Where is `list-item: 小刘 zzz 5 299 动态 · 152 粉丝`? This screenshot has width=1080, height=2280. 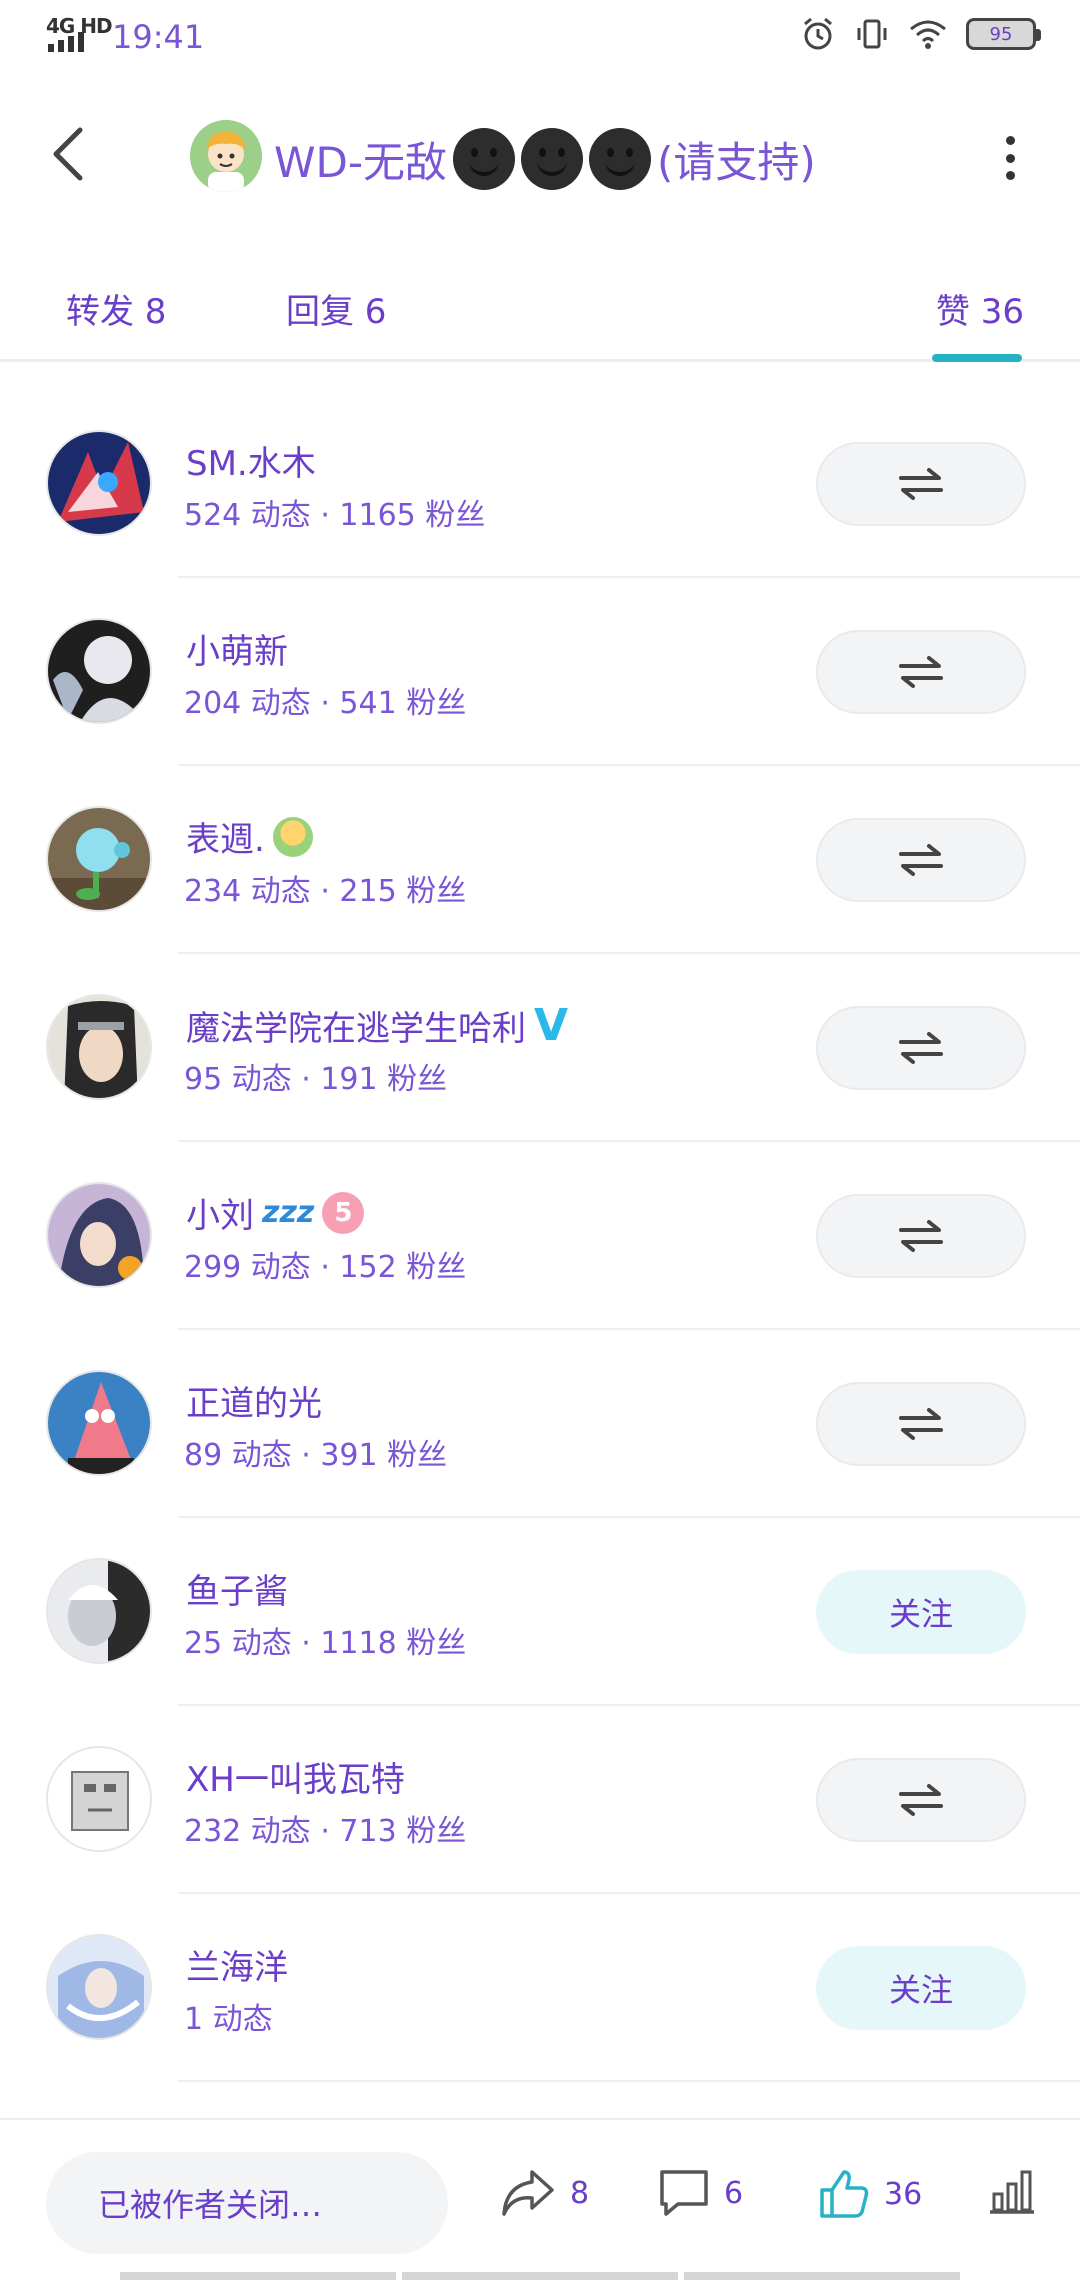
list-item: 小刘 zzz 5 299 动态 · 152 粉丝 is located at coordinates (540, 1236).